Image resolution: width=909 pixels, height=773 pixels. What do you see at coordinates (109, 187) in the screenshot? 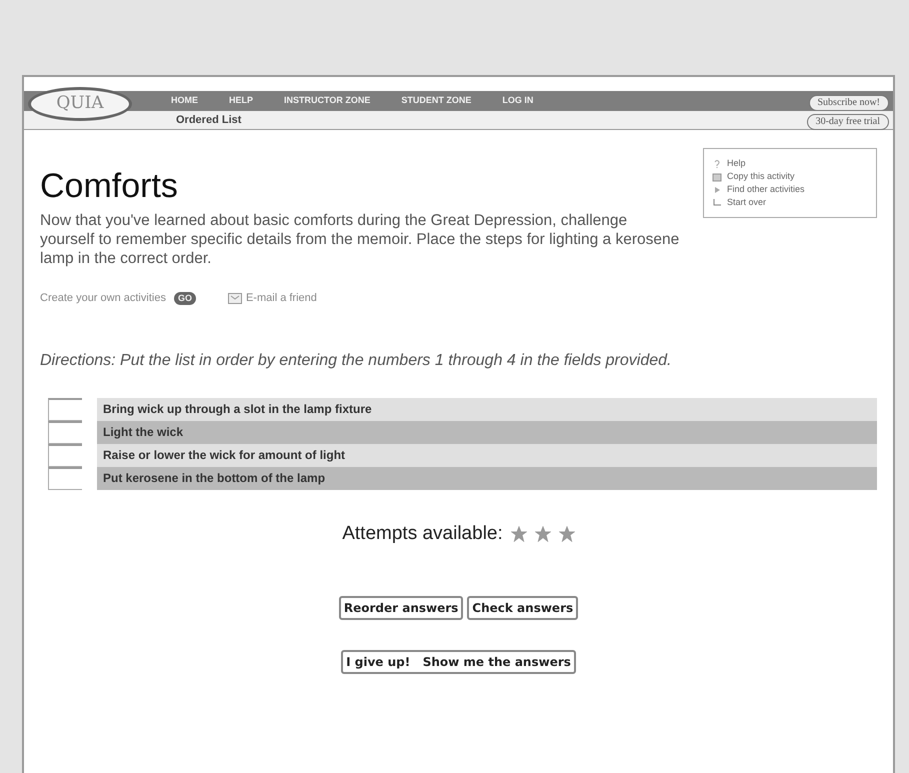
I see `page-title: Comforts` at bounding box center [109, 187].